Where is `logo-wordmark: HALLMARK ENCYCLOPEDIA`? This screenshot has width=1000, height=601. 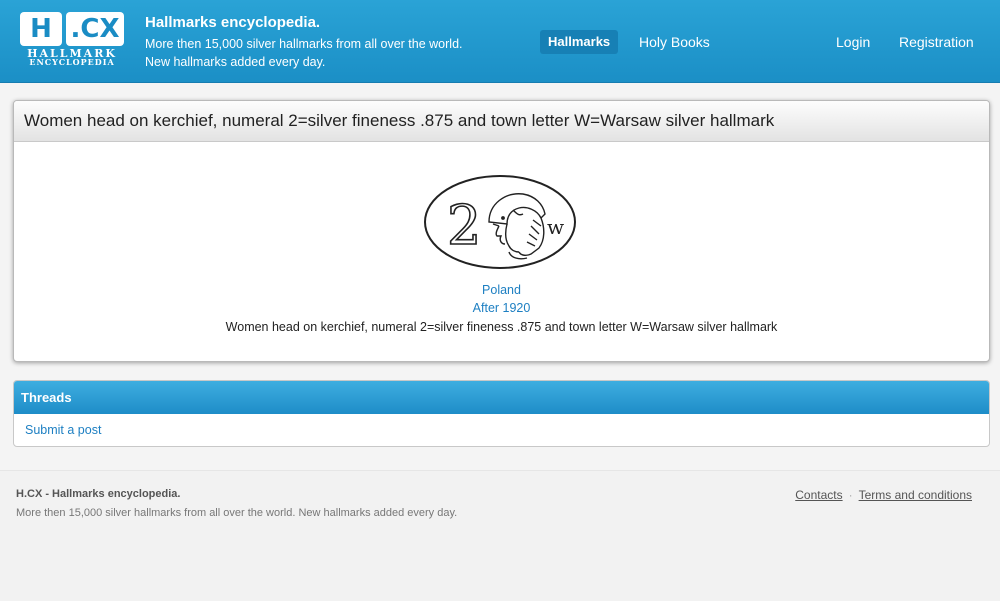
logo-wordmark: HALLMARK ENCYCLOPEDIA is located at coordinates (72, 57).